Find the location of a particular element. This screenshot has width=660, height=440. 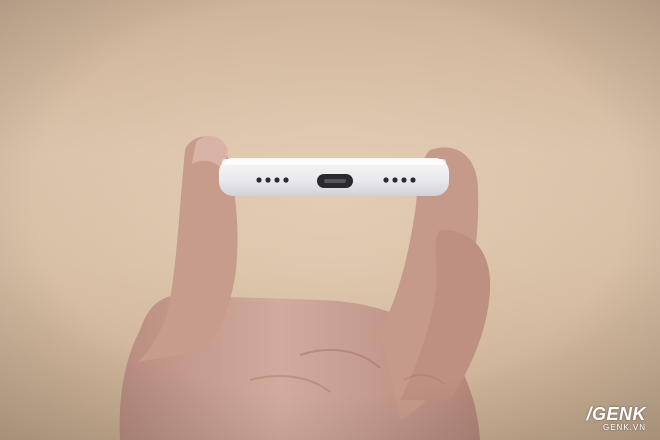

watermark-site: GENK.VN is located at coordinates (624, 427).